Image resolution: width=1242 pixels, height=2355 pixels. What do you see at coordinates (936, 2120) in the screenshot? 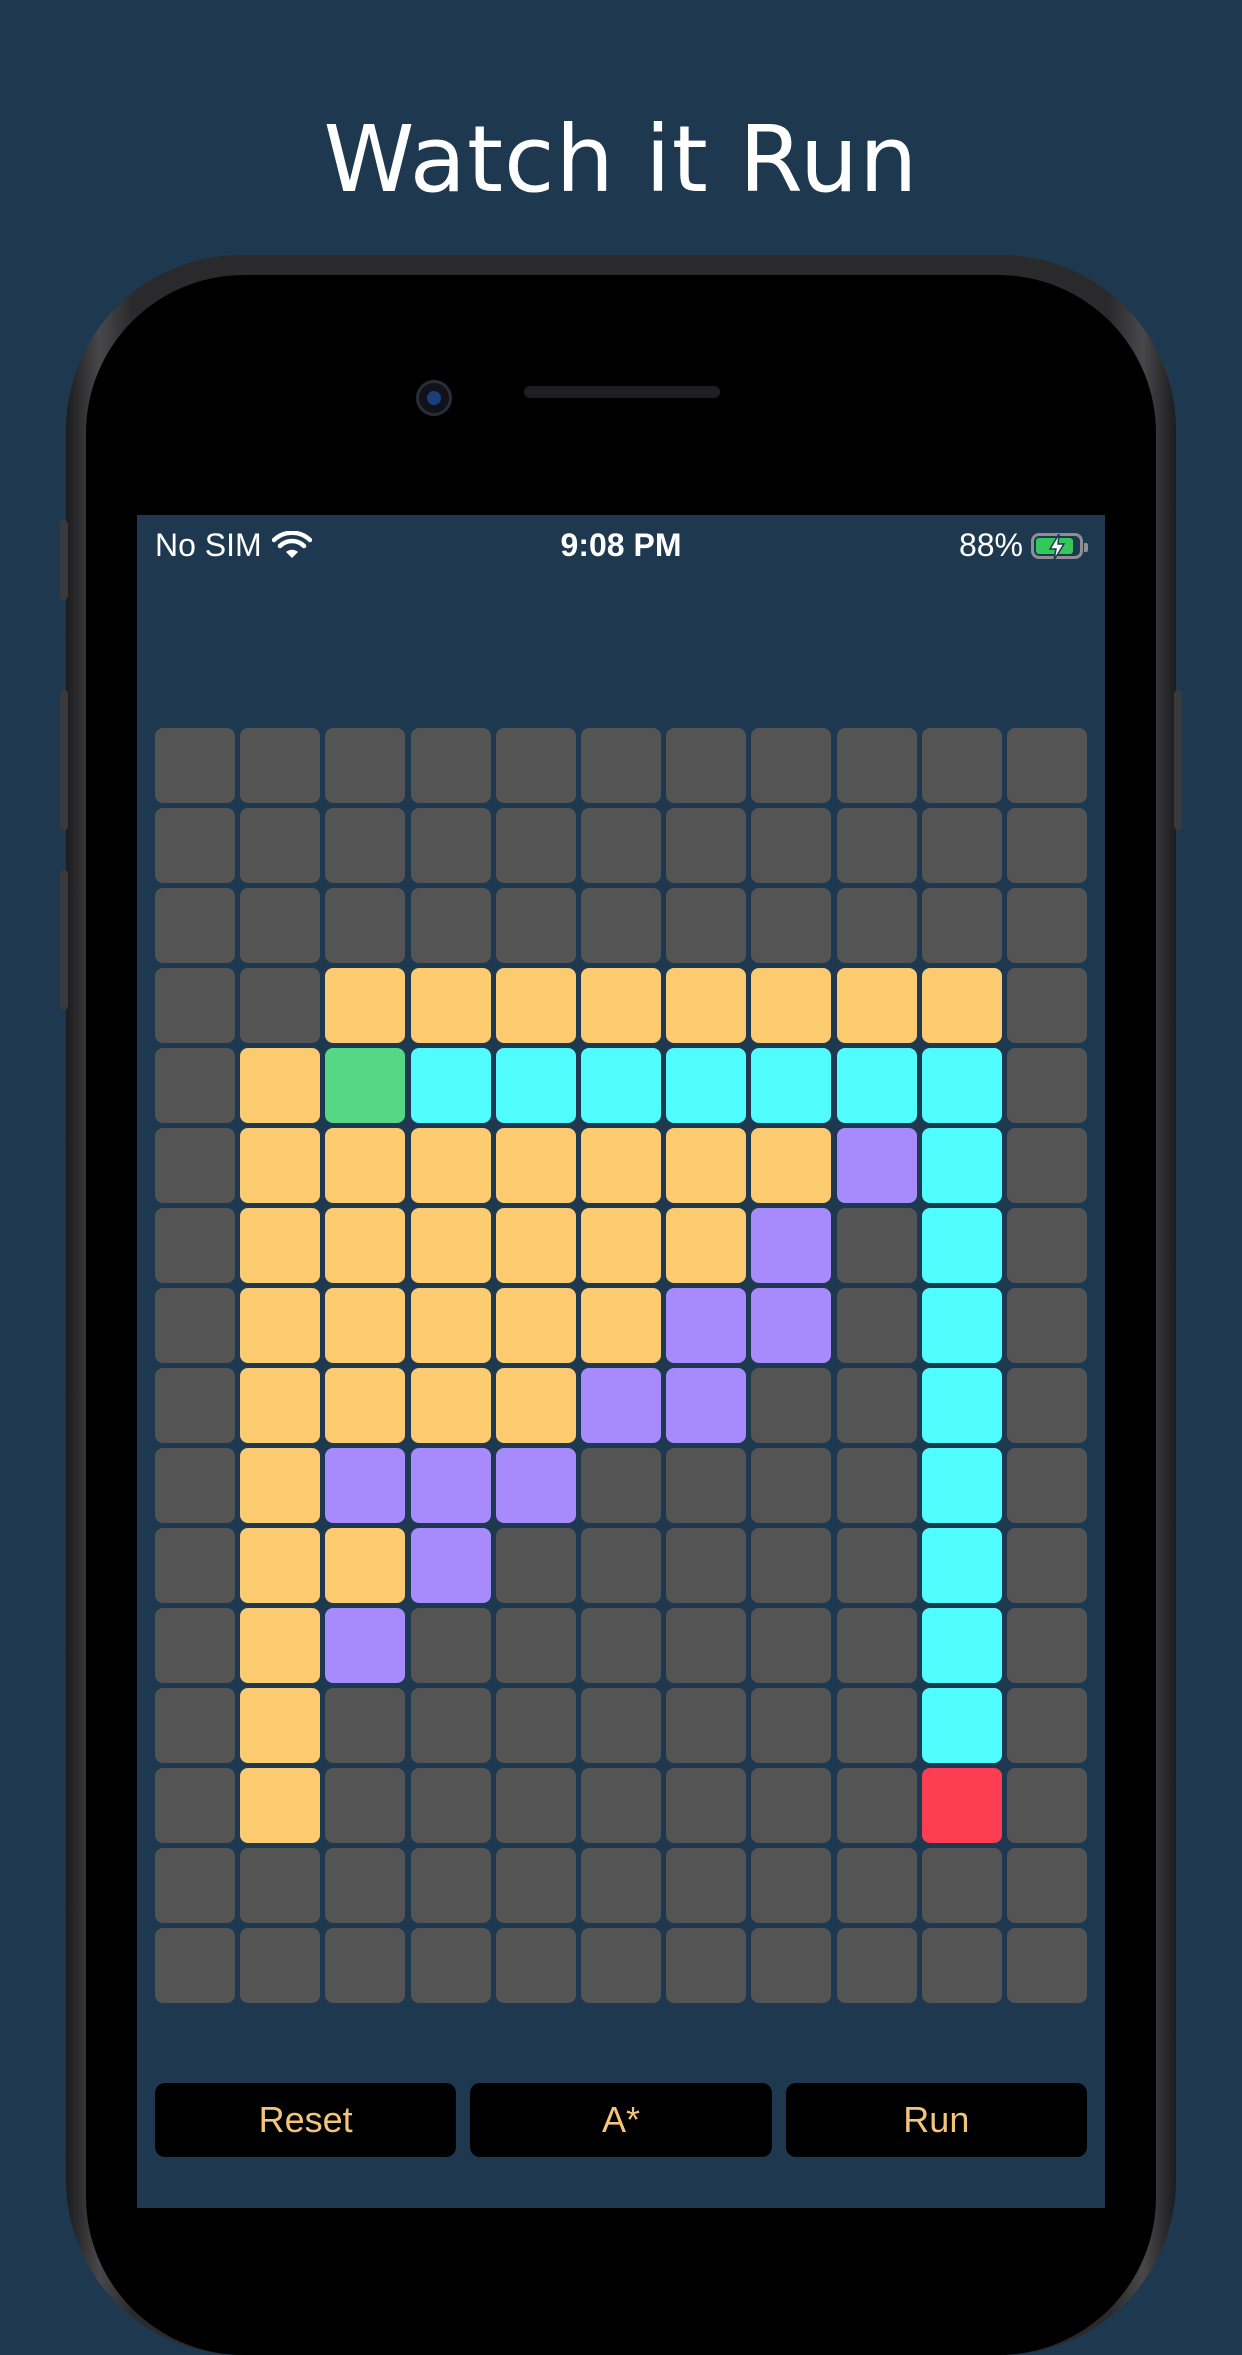
I see `run-button: Run` at bounding box center [936, 2120].